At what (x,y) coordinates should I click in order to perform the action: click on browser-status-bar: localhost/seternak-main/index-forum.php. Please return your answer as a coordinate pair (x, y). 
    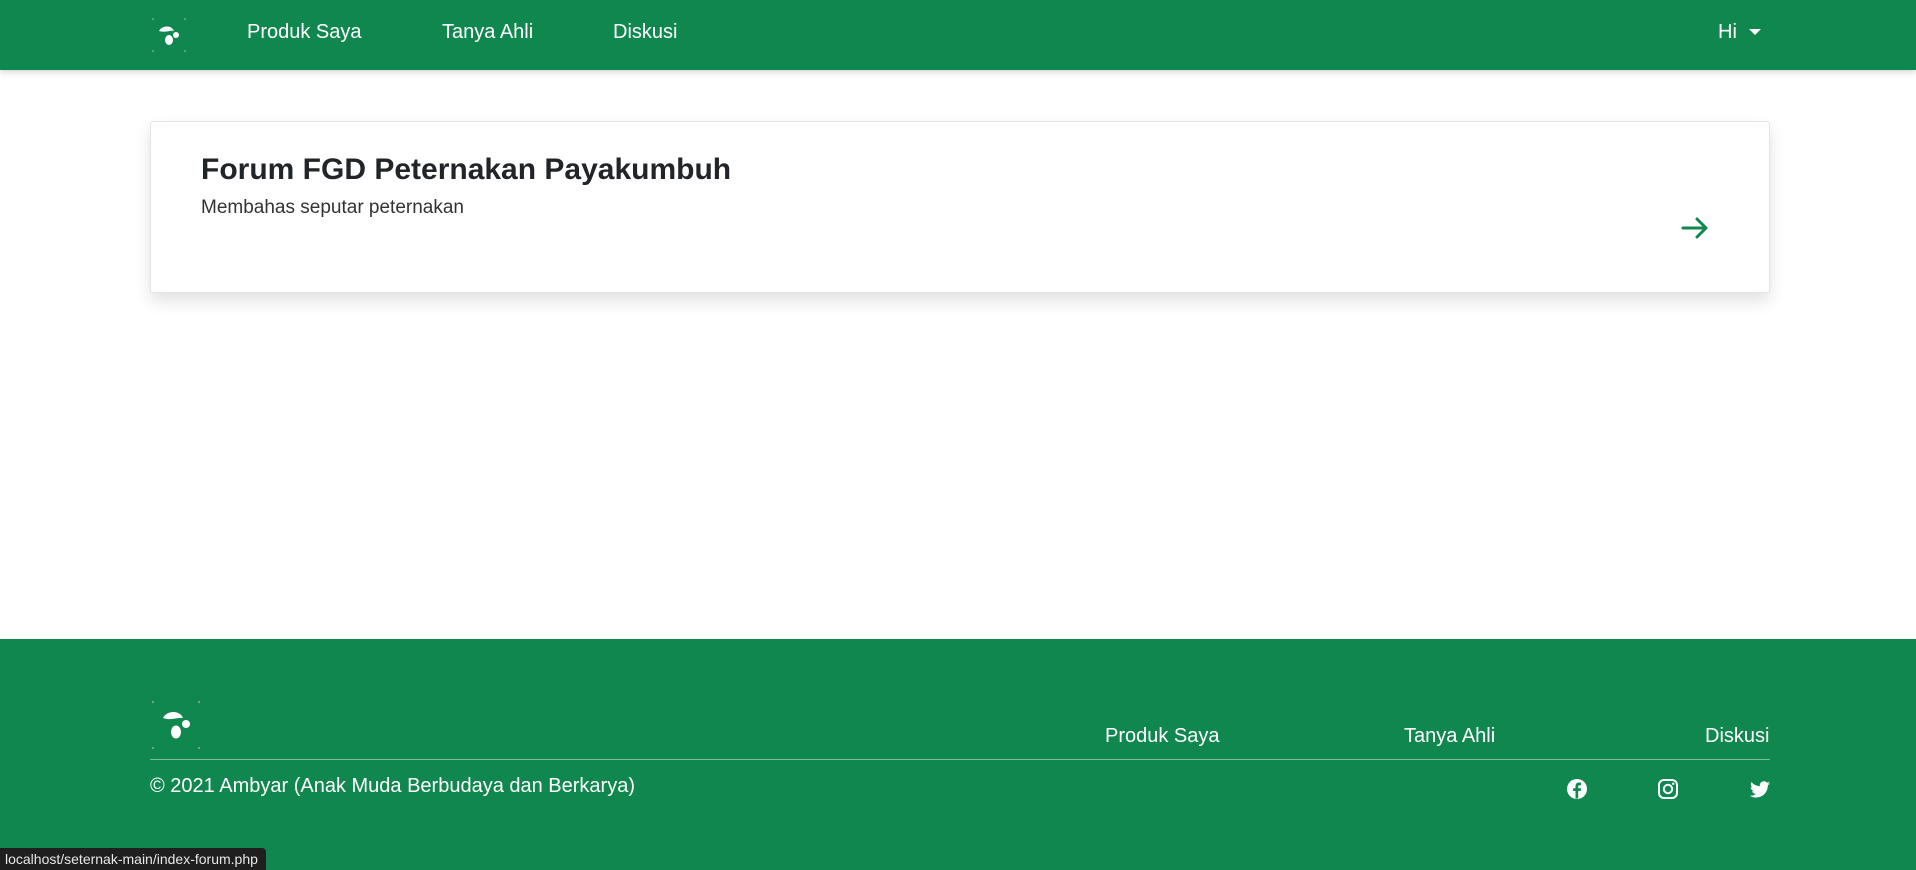
    Looking at the image, I should click on (133, 859).